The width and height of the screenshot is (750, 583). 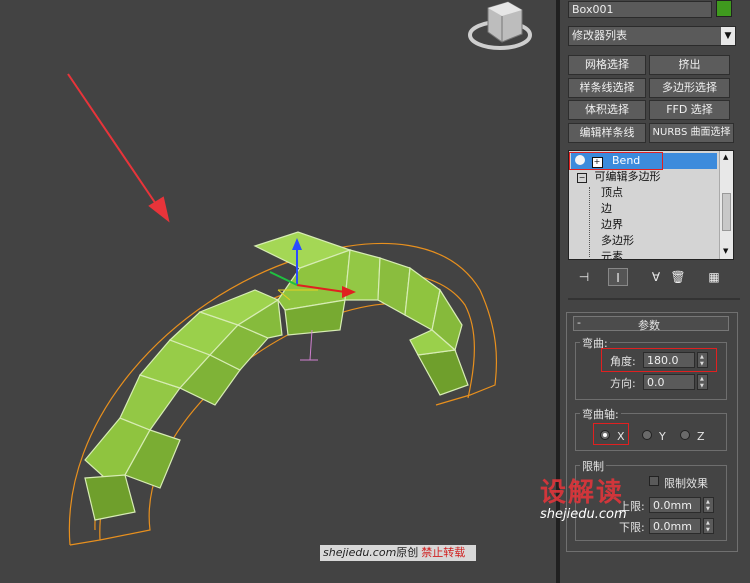 I want to click on configure-sets-icon: ▦, so click(x=714, y=277).